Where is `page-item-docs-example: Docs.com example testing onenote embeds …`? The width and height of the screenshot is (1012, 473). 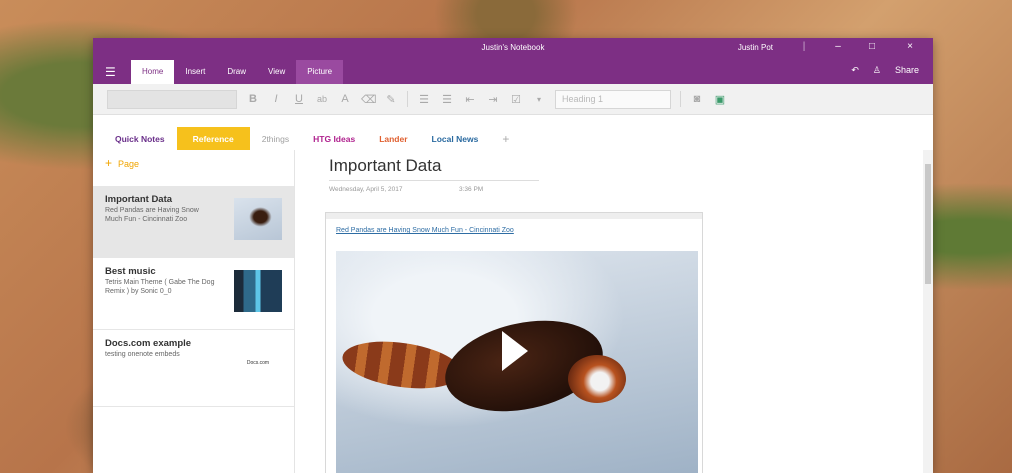
page-item-docs-example: Docs.com example testing onenote embeds … is located at coordinates (193, 368).